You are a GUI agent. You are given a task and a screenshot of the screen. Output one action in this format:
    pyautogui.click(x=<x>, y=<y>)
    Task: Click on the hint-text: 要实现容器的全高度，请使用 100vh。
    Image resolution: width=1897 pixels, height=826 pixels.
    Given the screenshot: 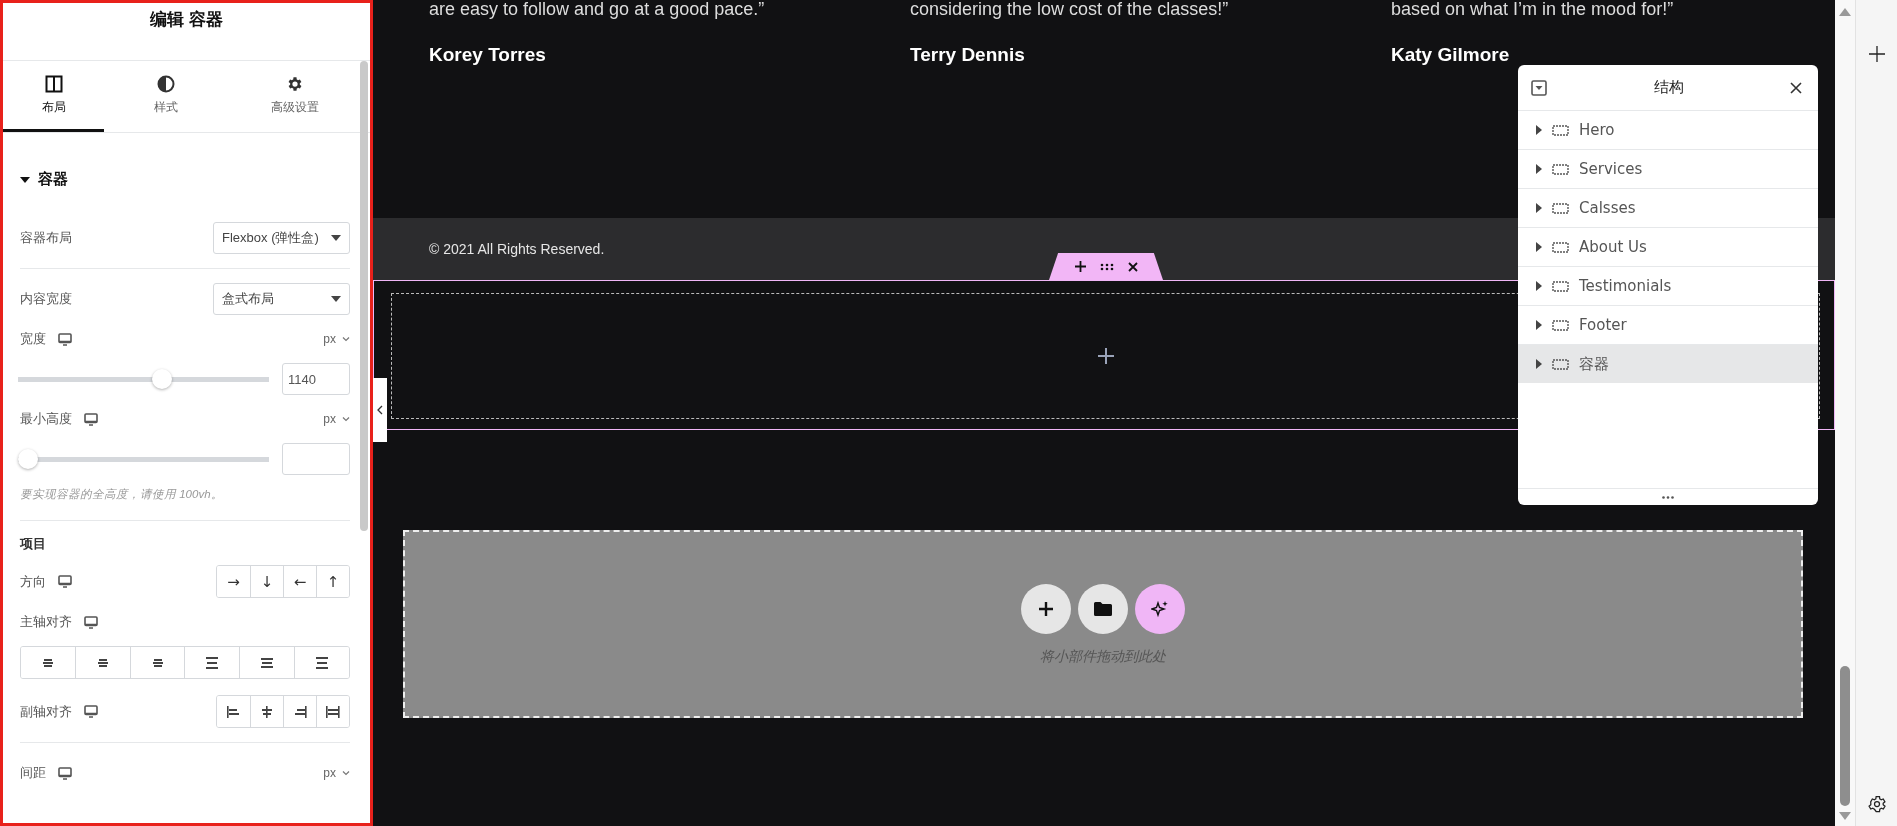 What is the action you would take?
    pyautogui.click(x=122, y=494)
    